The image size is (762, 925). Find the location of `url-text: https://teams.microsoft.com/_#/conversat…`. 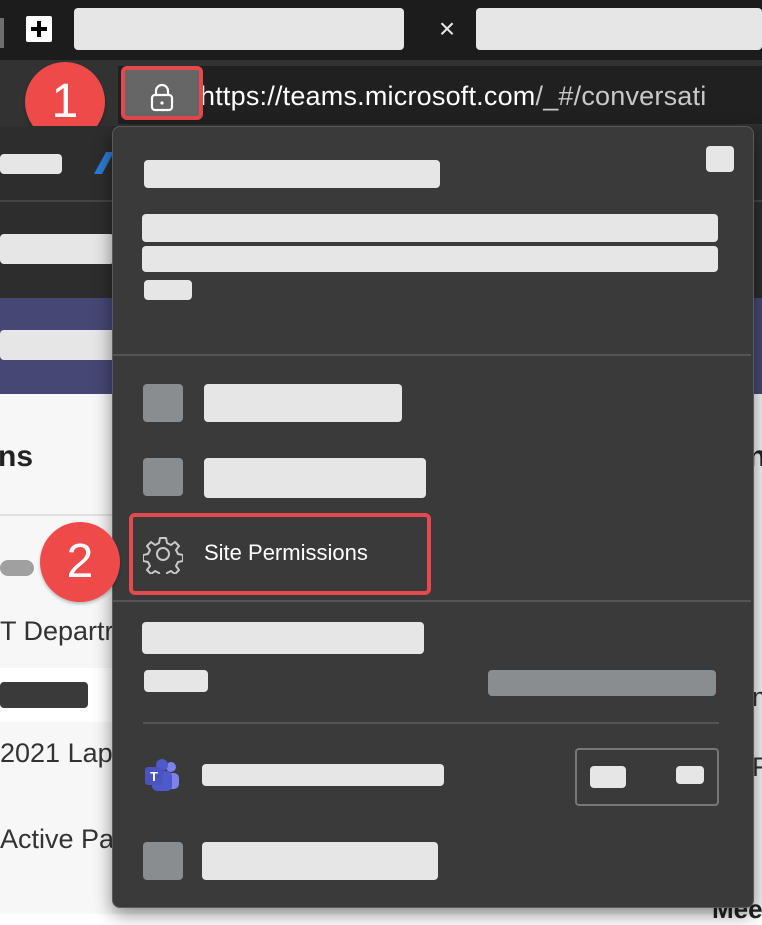

url-text: https://teams.microsoft.com/_#/conversat… is located at coordinates (453, 96).